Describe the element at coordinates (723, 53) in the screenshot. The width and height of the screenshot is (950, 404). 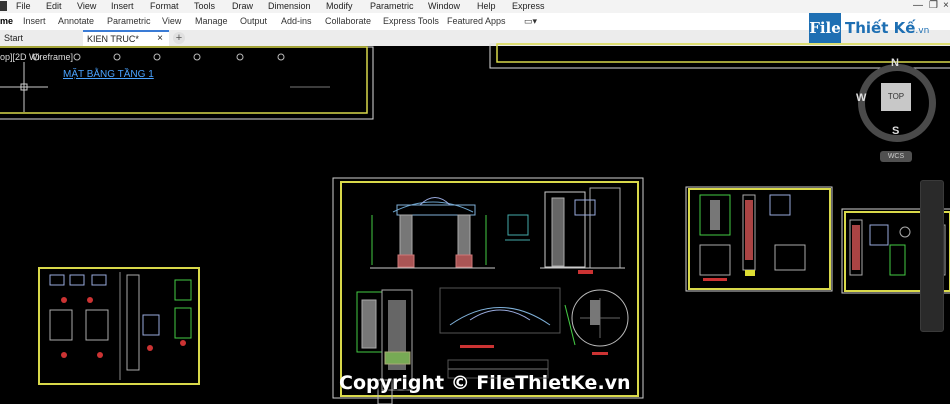
I see `frame-top-right-inner` at that location.